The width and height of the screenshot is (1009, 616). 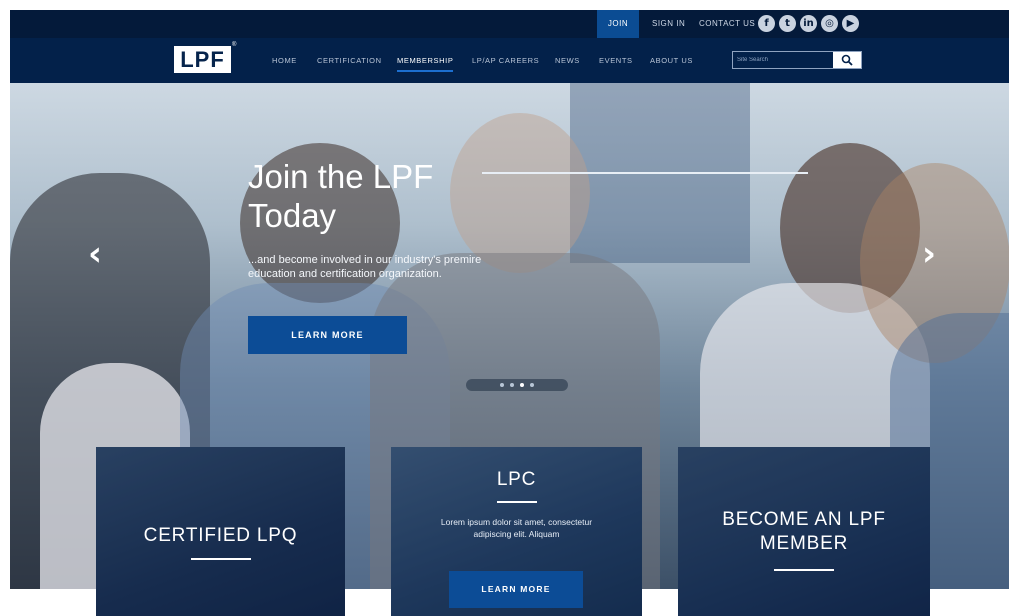 What do you see at coordinates (505, 60) in the screenshot?
I see `nav-careers: LP/AP CAREERS` at bounding box center [505, 60].